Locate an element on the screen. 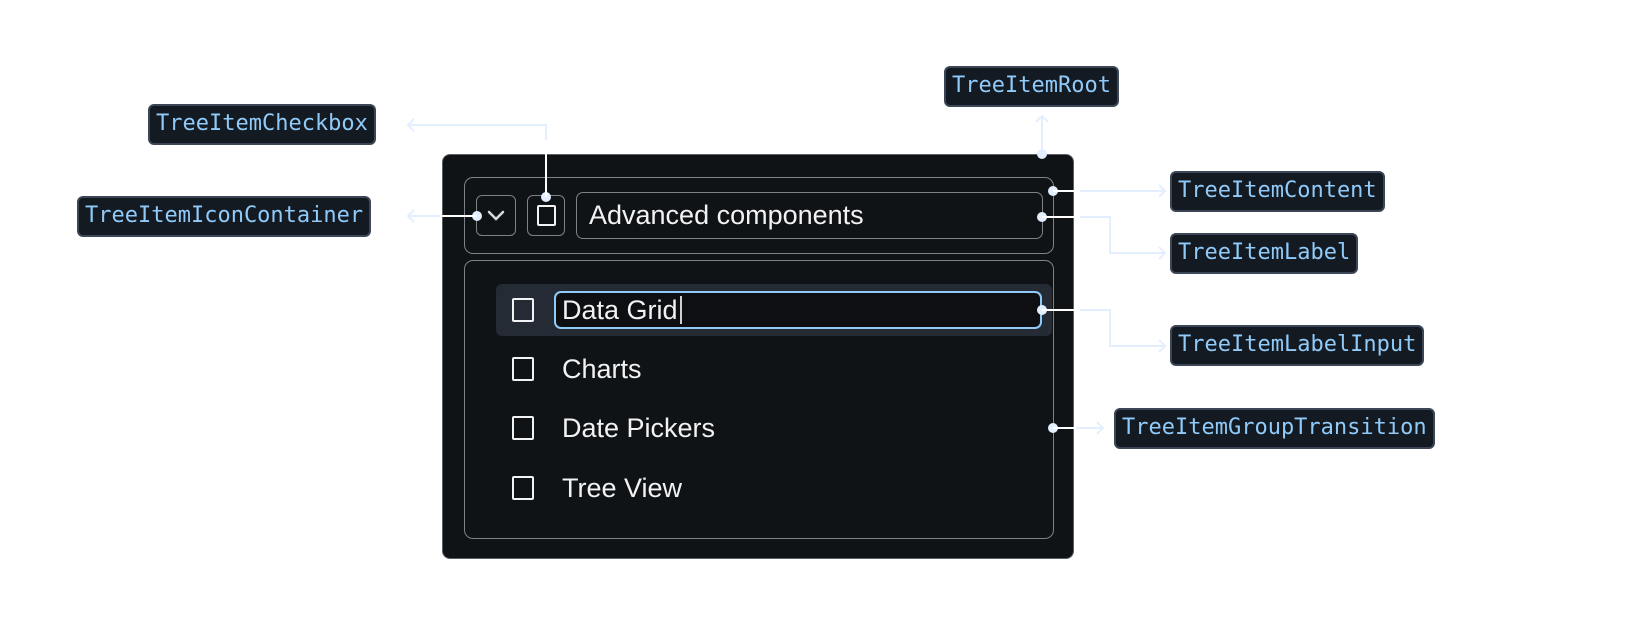  annotation-label: TreeItemLabel is located at coordinates (1264, 253).